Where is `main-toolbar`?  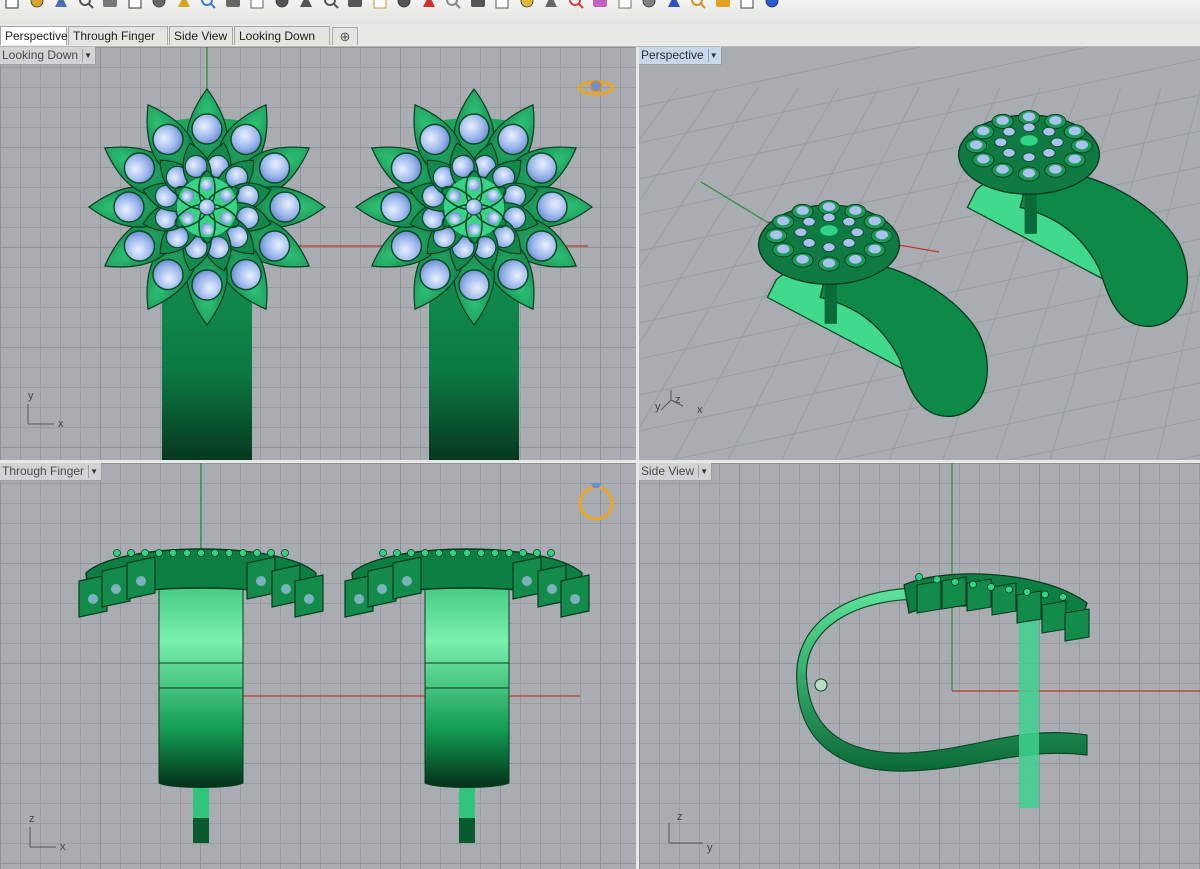 main-toolbar is located at coordinates (600, 12).